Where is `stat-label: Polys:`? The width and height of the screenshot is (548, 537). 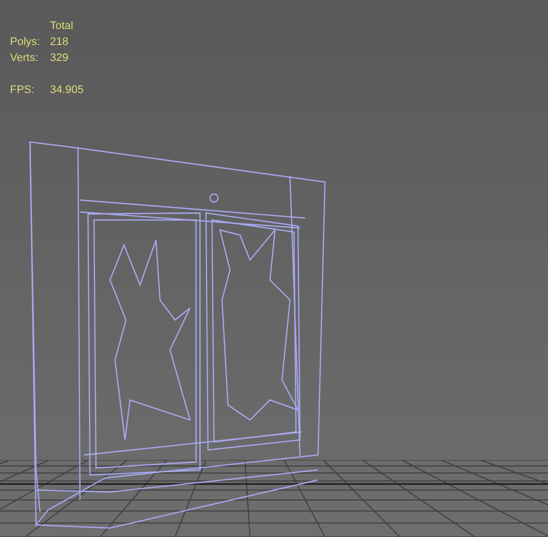 stat-label: Polys: is located at coordinates (25, 42).